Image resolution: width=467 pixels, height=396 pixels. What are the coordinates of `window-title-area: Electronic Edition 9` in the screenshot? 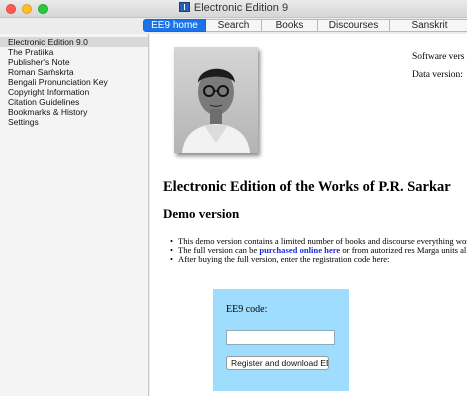 It's located at (233, 8).